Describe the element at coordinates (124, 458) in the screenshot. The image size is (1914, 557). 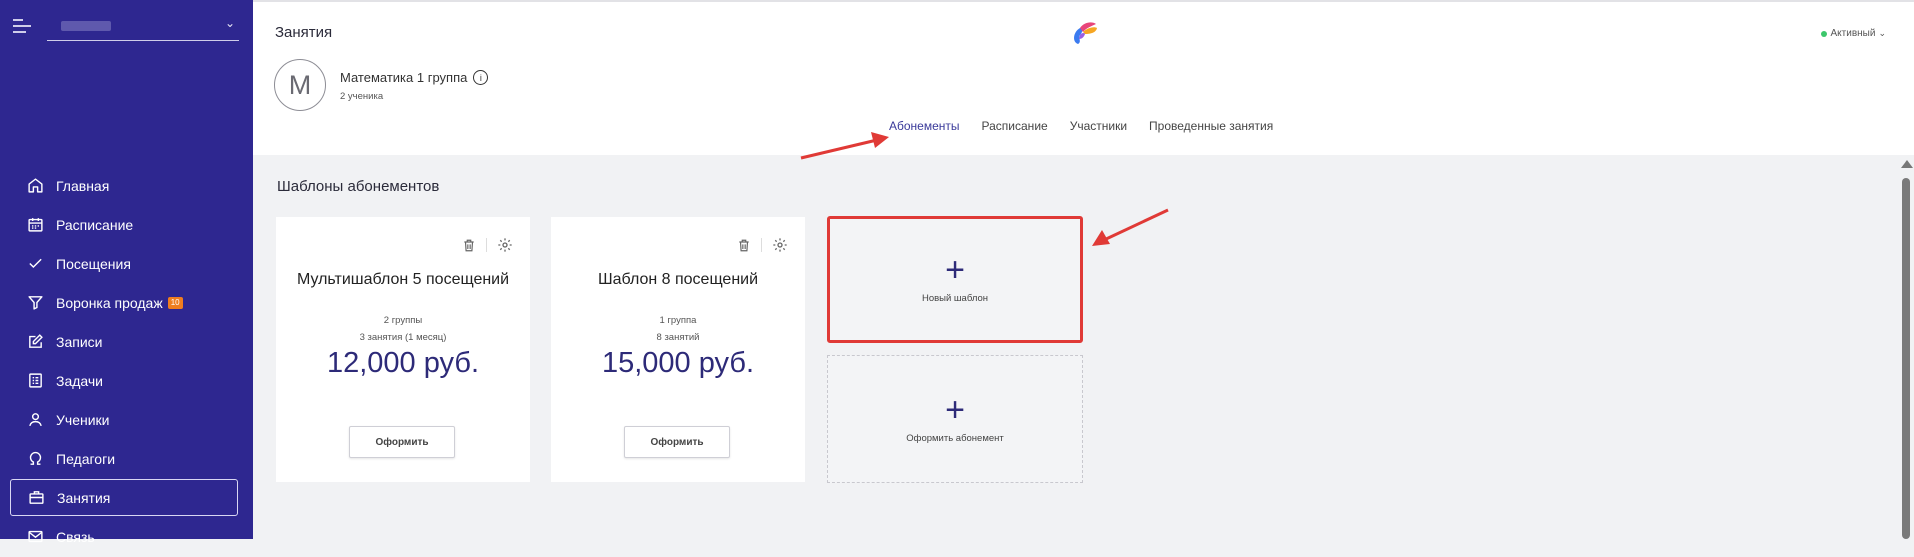
I see `sidebar-item-teachers: Педагоги` at that location.